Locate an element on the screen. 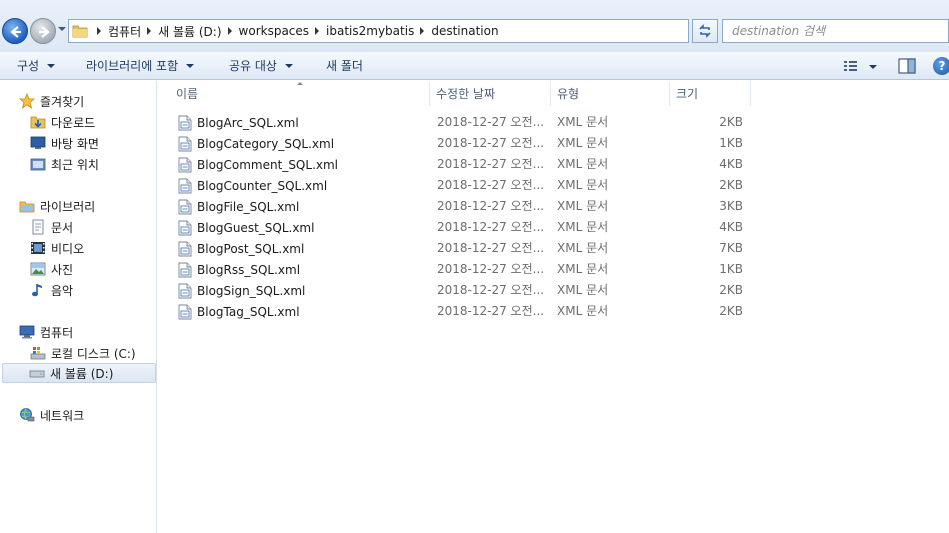 The height and width of the screenshot is (533, 949). file-name-cell: BlogComment_SQL.xml is located at coordinates (258, 164).